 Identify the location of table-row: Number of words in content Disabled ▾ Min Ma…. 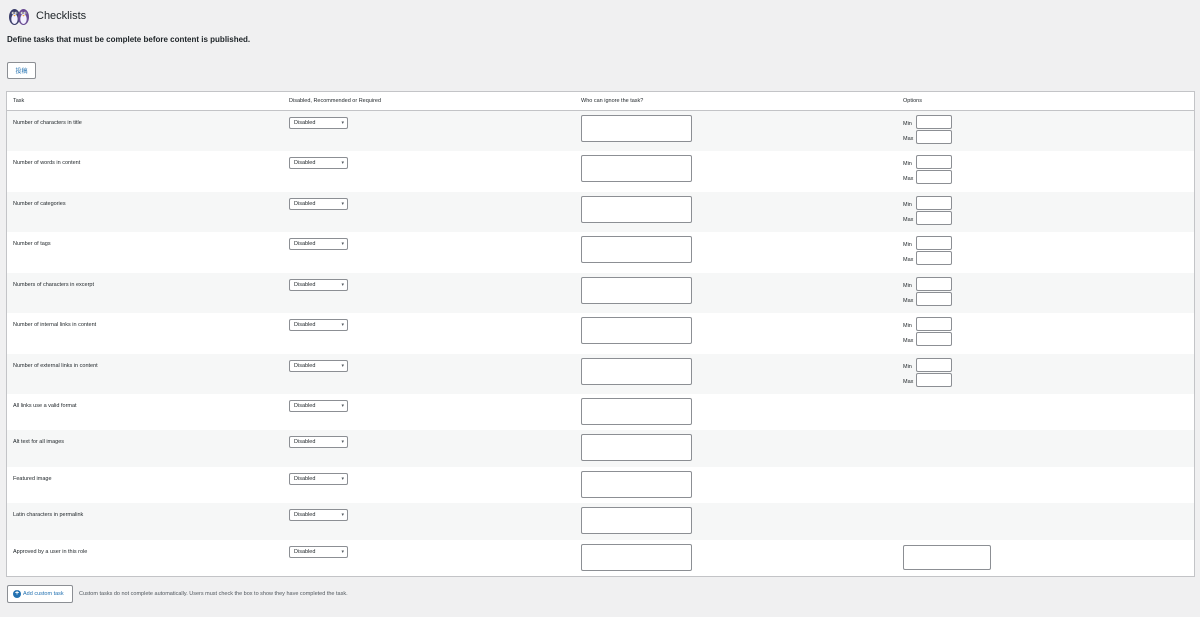
(600, 171).